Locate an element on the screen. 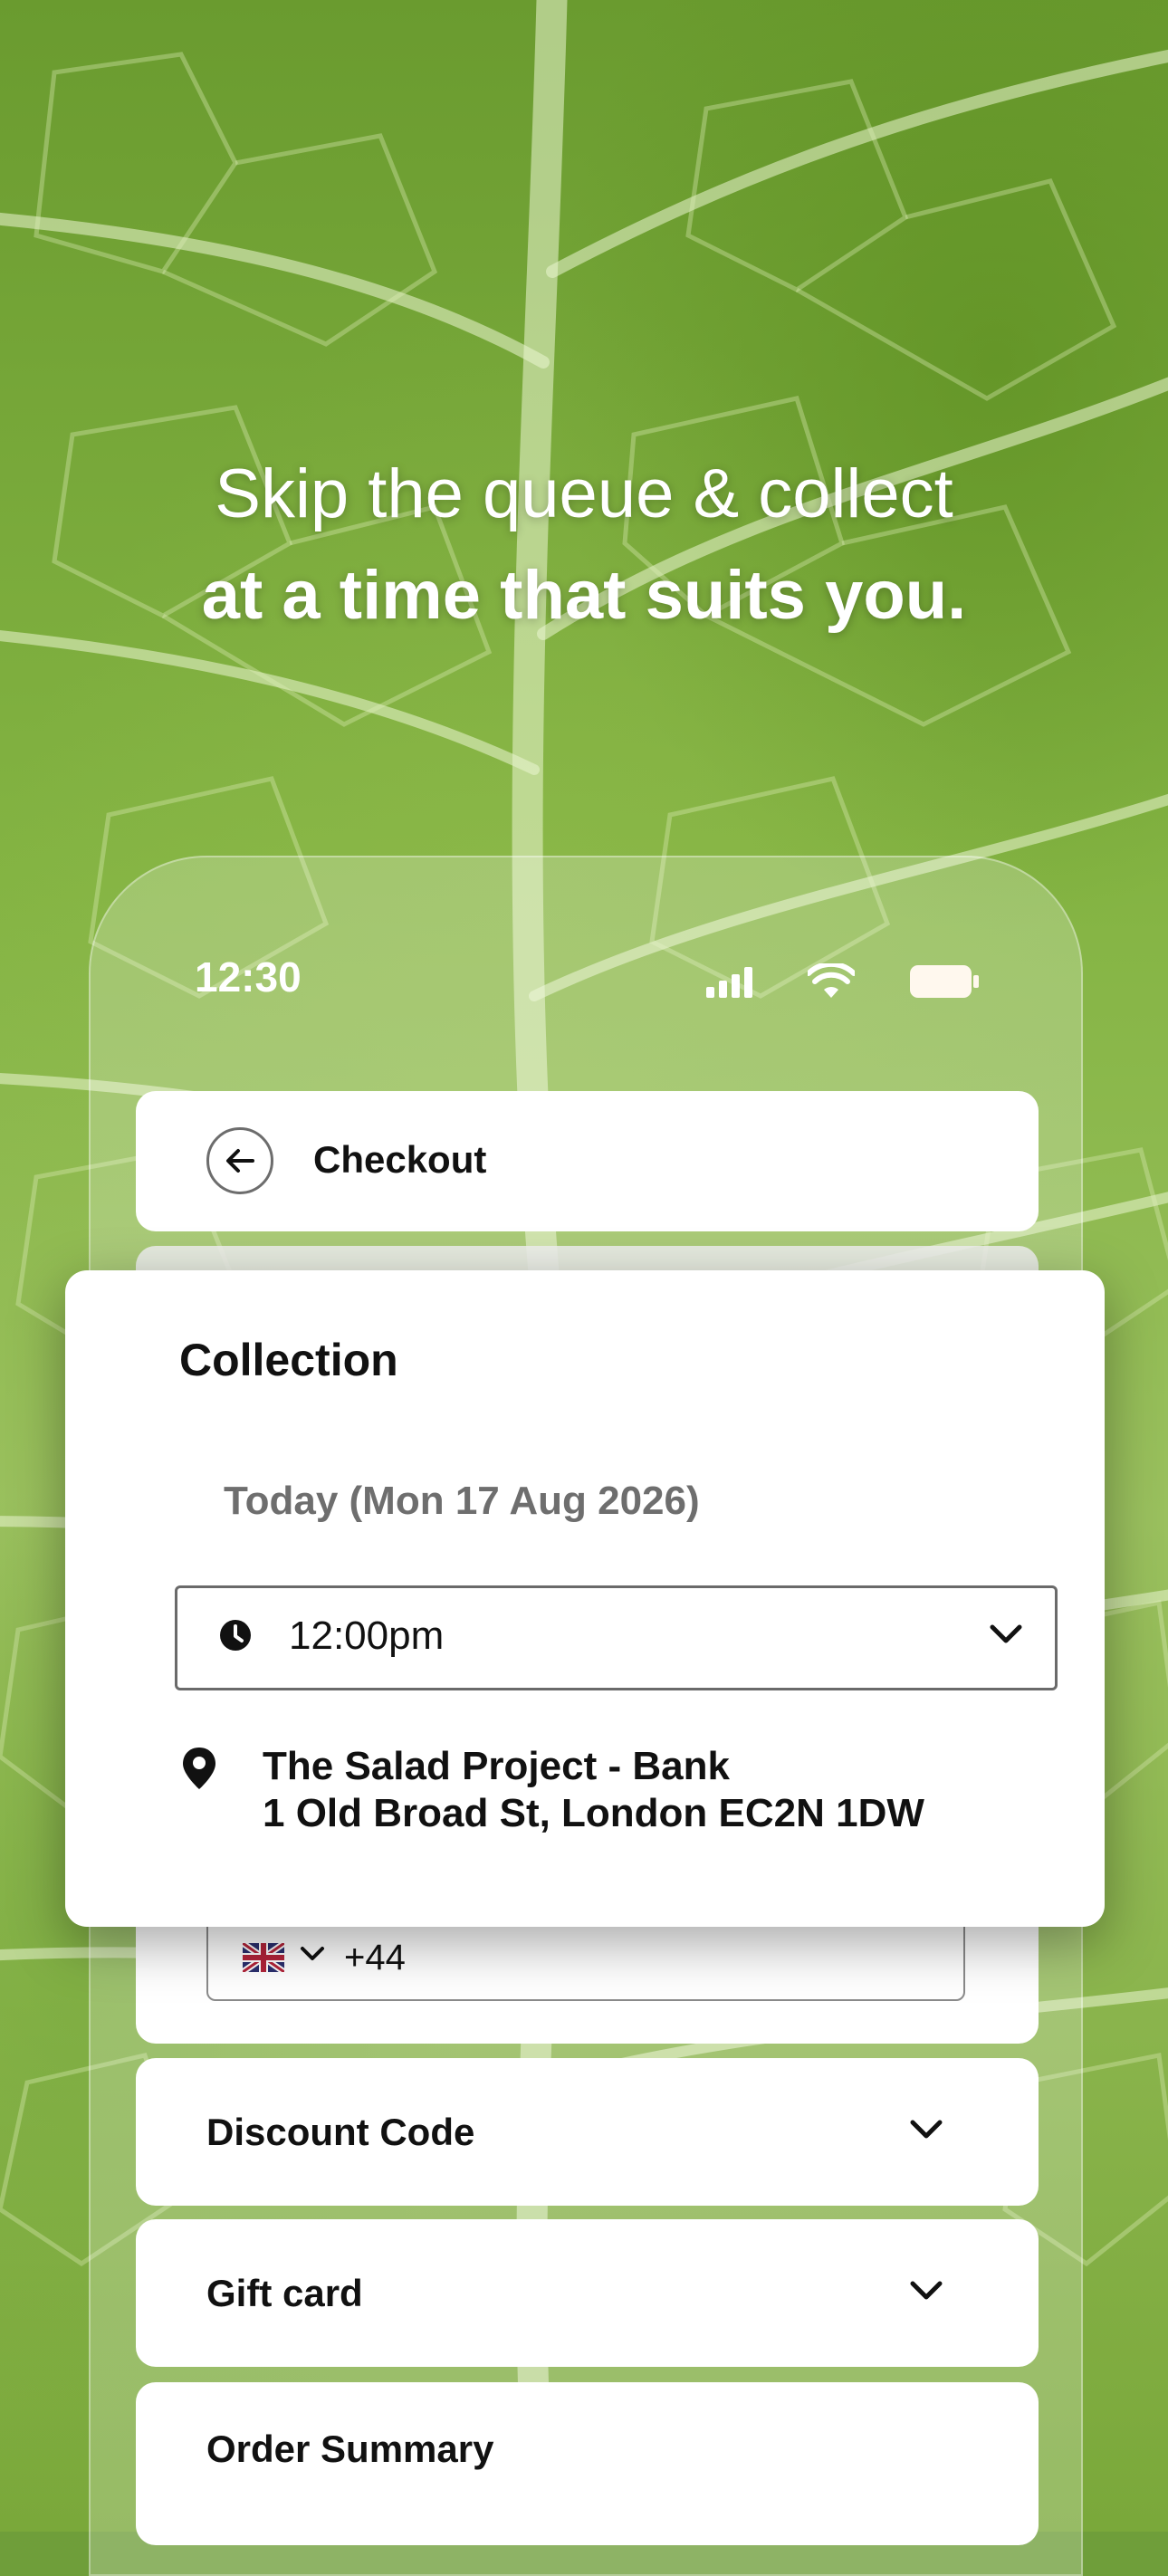 The image size is (1168, 2576). uk-flag-icon is located at coordinates (263, 1957).